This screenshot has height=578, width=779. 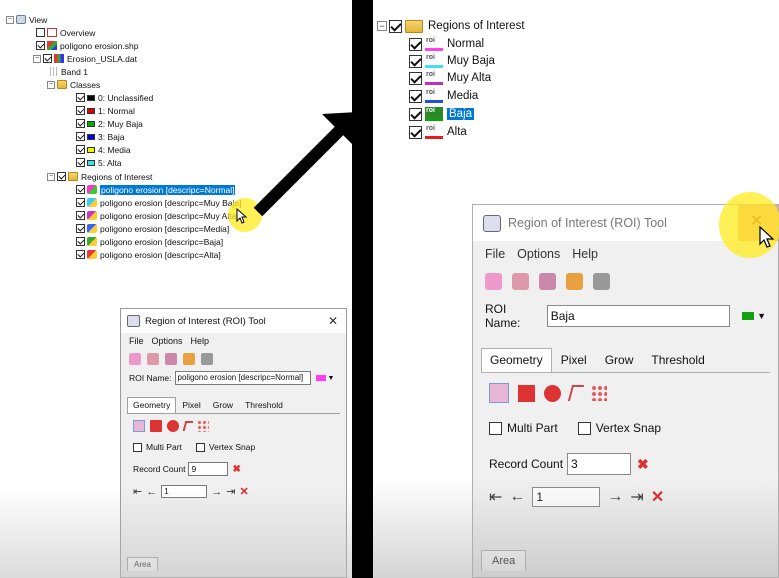 What do you see at coordinates (149, 241) in the screenshot?
I see `roi-item: poligono erosion [descripc=Baja]` at bounding box center [149, 241].